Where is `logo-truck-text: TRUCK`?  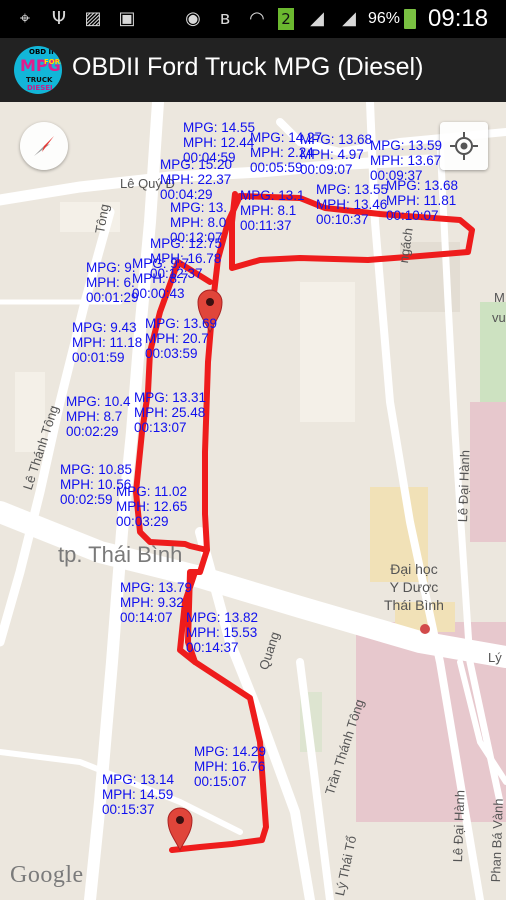
logo-truck-text: TRUCK is located at coordinates (39, 80).